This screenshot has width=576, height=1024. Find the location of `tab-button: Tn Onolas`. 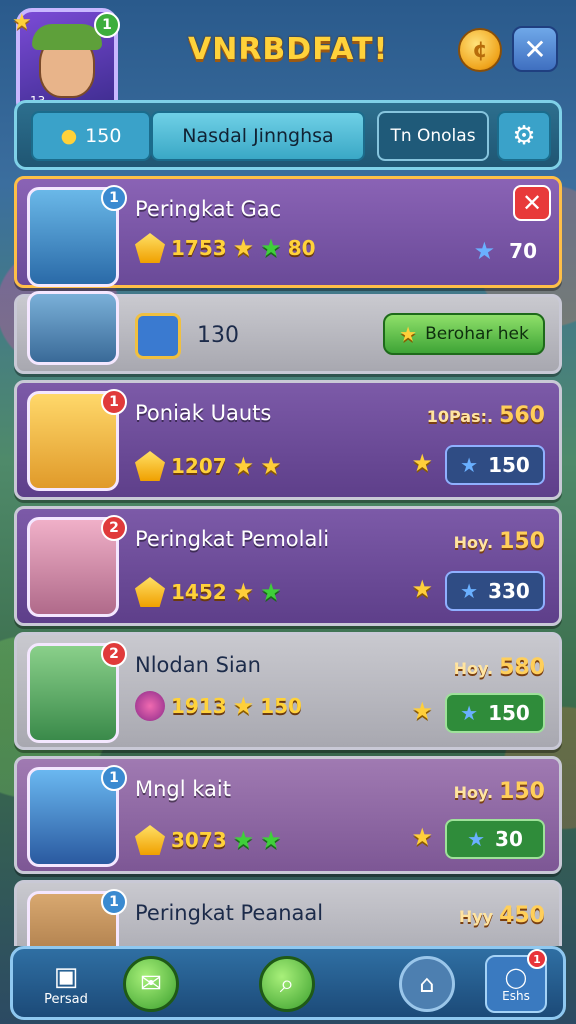

tab-button: Tn Onolas is located at coordinates (433, 136).